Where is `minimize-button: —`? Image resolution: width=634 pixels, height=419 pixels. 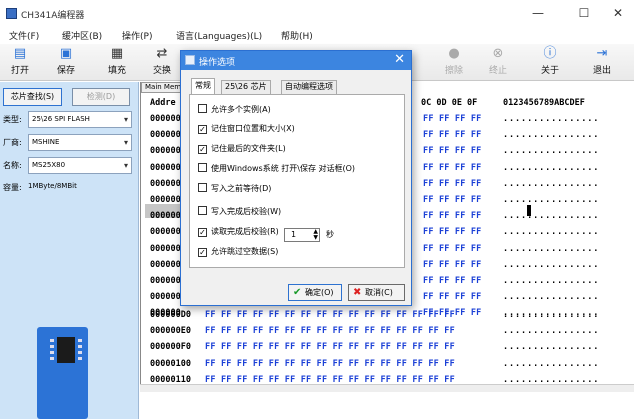 minimize-button: — is located at coordinates (538, 13).